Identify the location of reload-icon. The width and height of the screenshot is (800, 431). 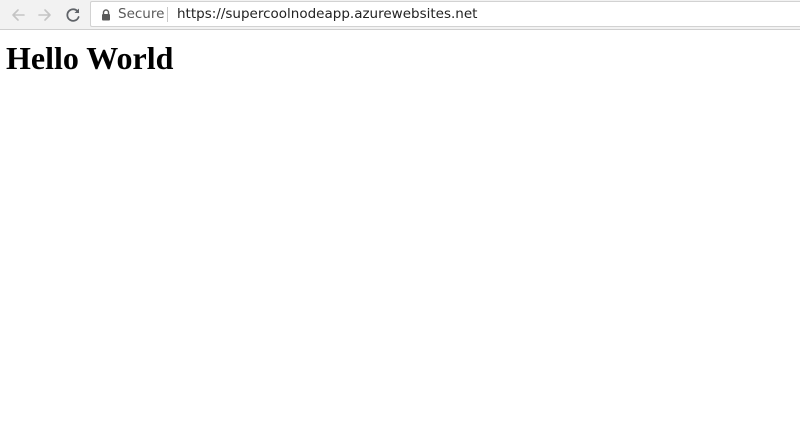
(73, 15).